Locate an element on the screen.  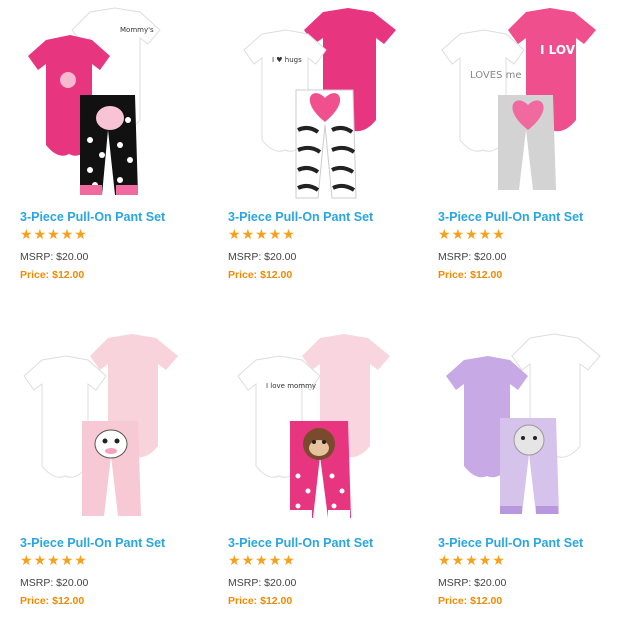
onesie-print-text: I love mommy is located at coordinates (291, 386).